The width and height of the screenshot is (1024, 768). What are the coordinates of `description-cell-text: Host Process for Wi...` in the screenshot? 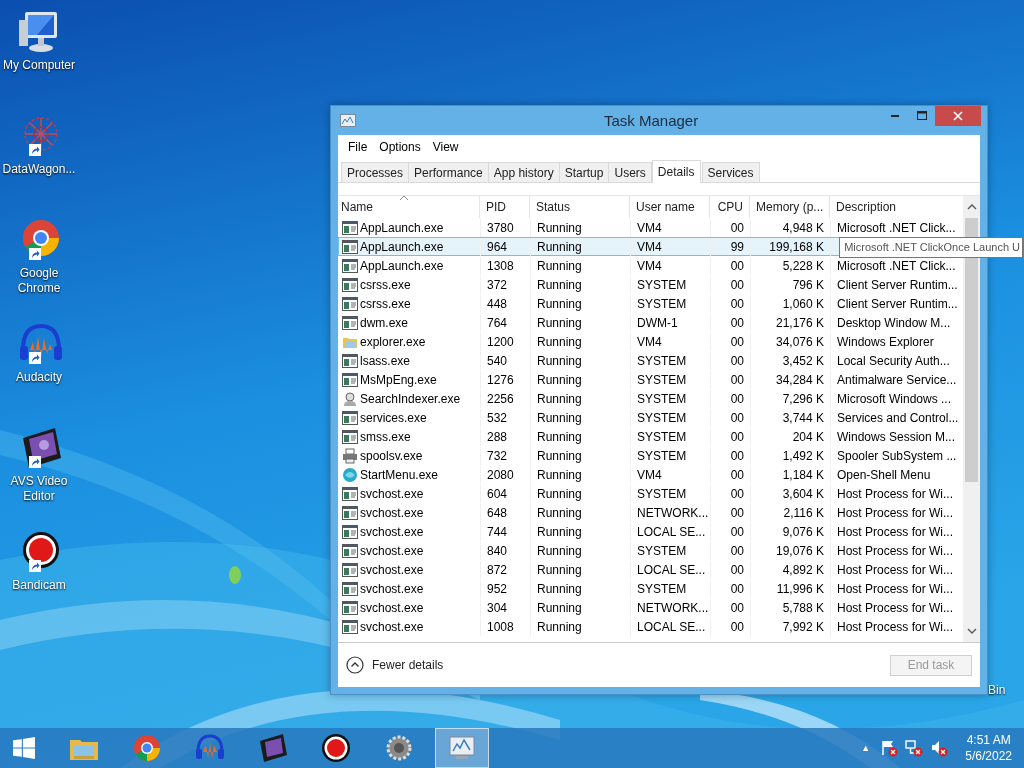 It's located at (895, 589).